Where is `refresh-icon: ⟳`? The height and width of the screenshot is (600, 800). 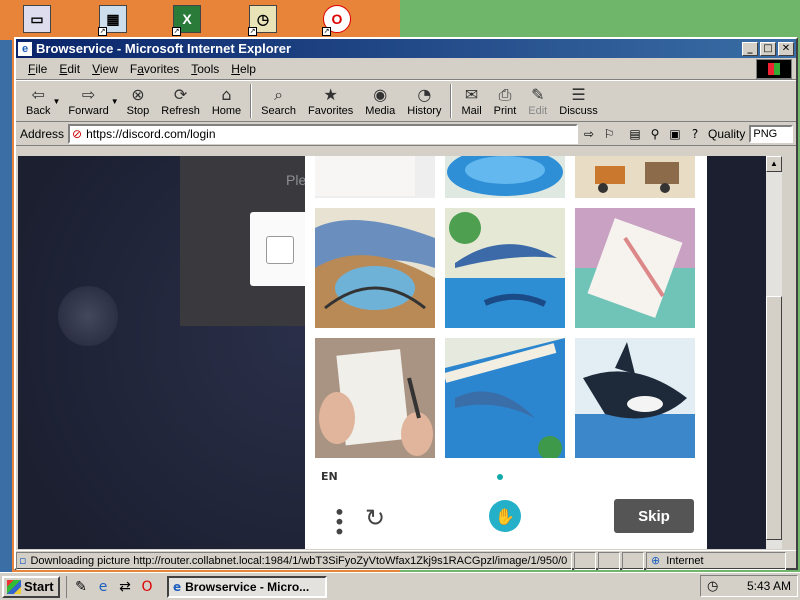 refresh-icon: ⟳ is located at coordinates (180, 94).